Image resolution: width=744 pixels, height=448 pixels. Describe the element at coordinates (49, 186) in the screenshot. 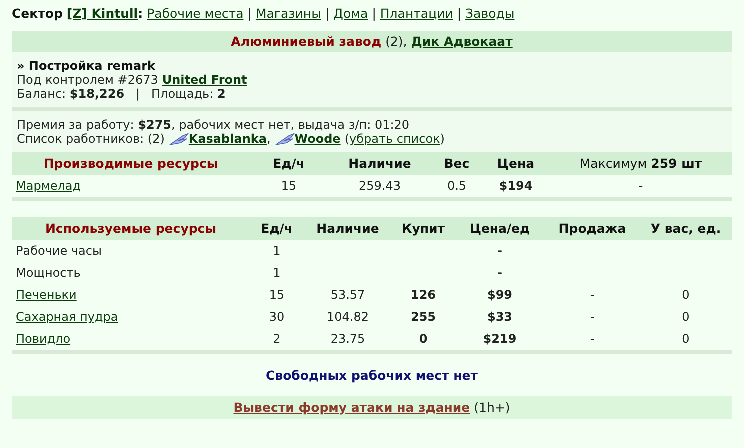

I see `resource-link: Мармелад` at that location.